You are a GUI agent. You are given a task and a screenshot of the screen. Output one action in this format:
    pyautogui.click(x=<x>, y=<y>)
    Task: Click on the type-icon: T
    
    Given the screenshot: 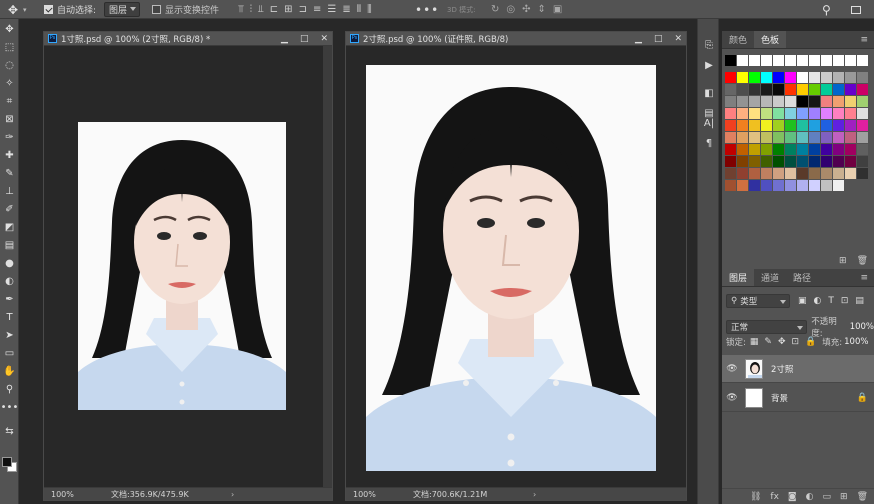 What is the action you would take?
    pyautogui.click(x=9, y=317)
    